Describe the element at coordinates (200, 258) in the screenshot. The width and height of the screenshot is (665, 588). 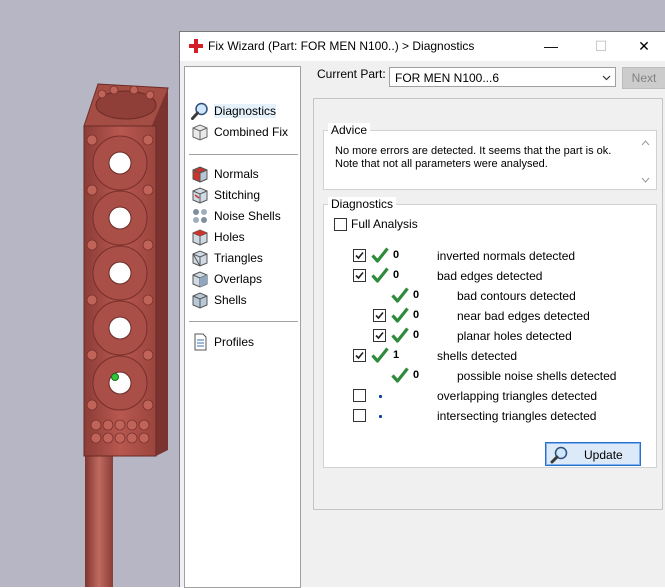
I see `triangles-cube-icon` at that location.